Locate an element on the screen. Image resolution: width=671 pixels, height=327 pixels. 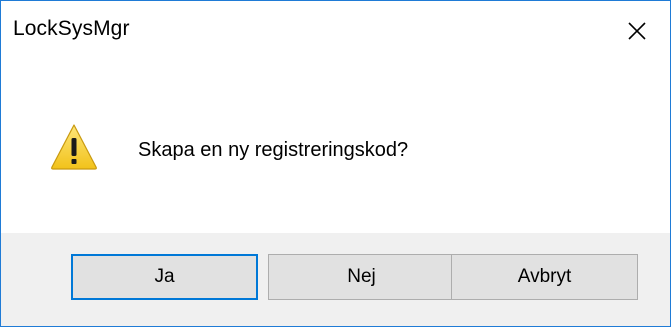
dialog-message: Skapa en ny registreringskod? is located at coordinates (273, 150).